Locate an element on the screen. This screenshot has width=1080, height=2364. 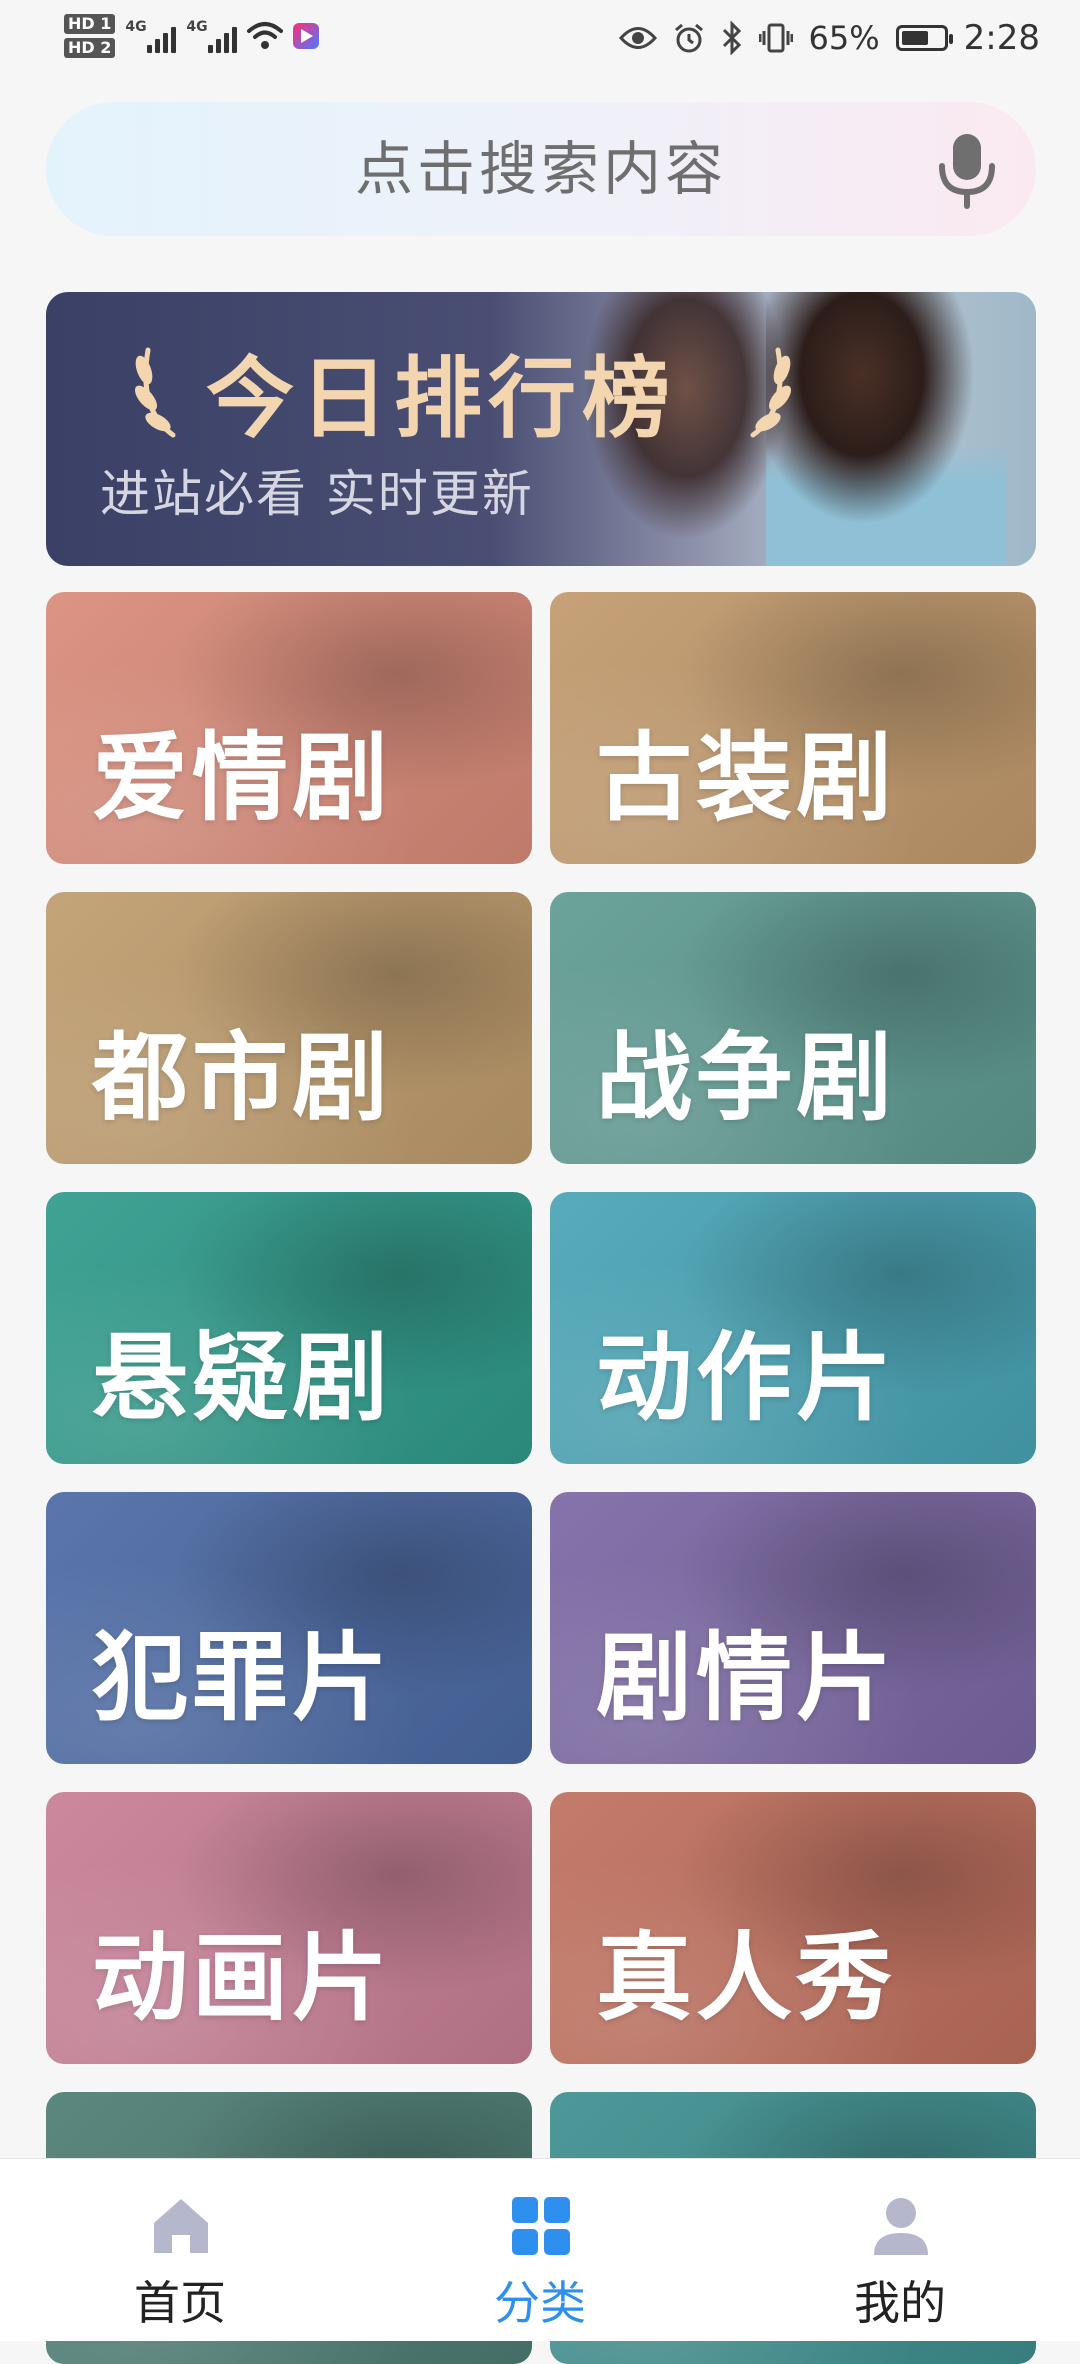
category-tile: 剧情片 is located at coordinates (793, 1628).